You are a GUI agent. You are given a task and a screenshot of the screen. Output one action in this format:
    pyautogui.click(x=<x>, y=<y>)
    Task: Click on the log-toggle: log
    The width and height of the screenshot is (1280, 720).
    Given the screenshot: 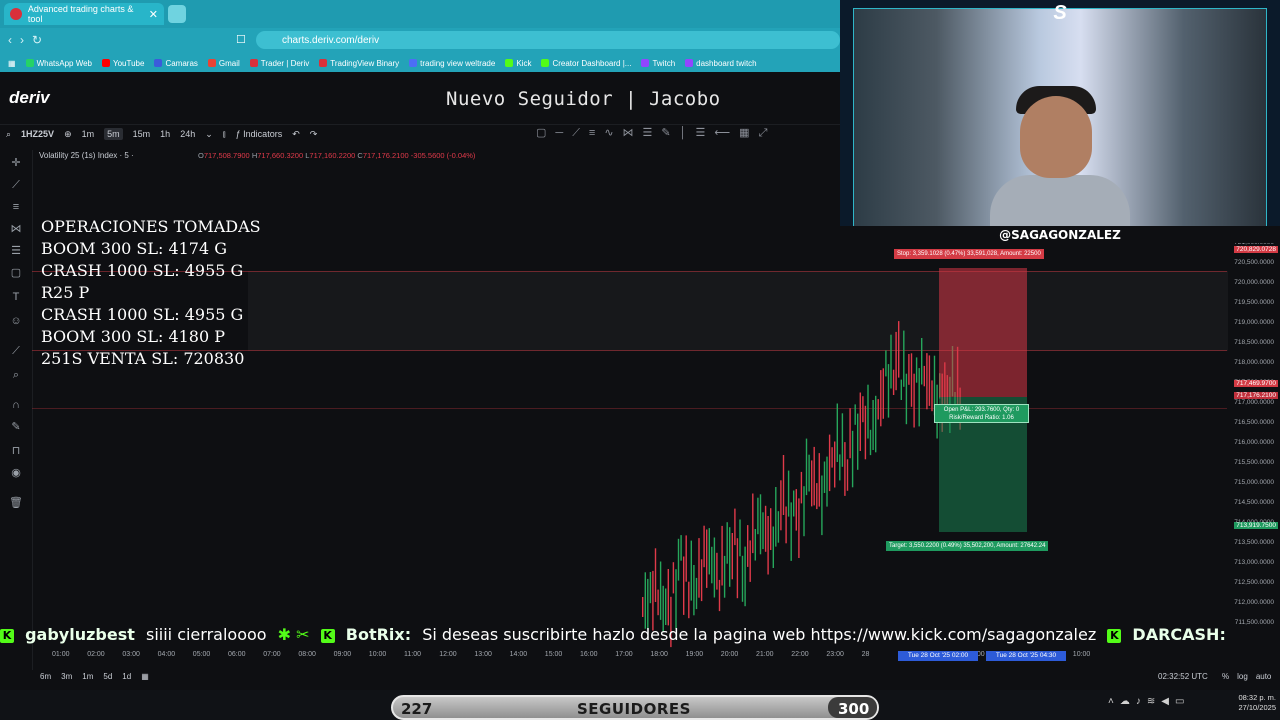 What is the action you would take?
    pyautogui.click(x=1242, y=676)
    